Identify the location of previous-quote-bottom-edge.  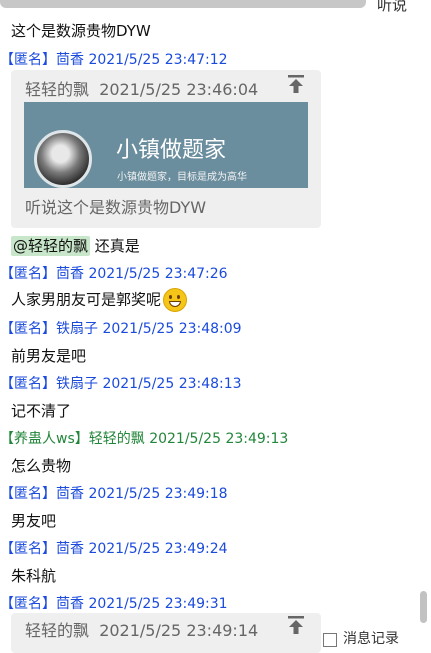
(183, 4).